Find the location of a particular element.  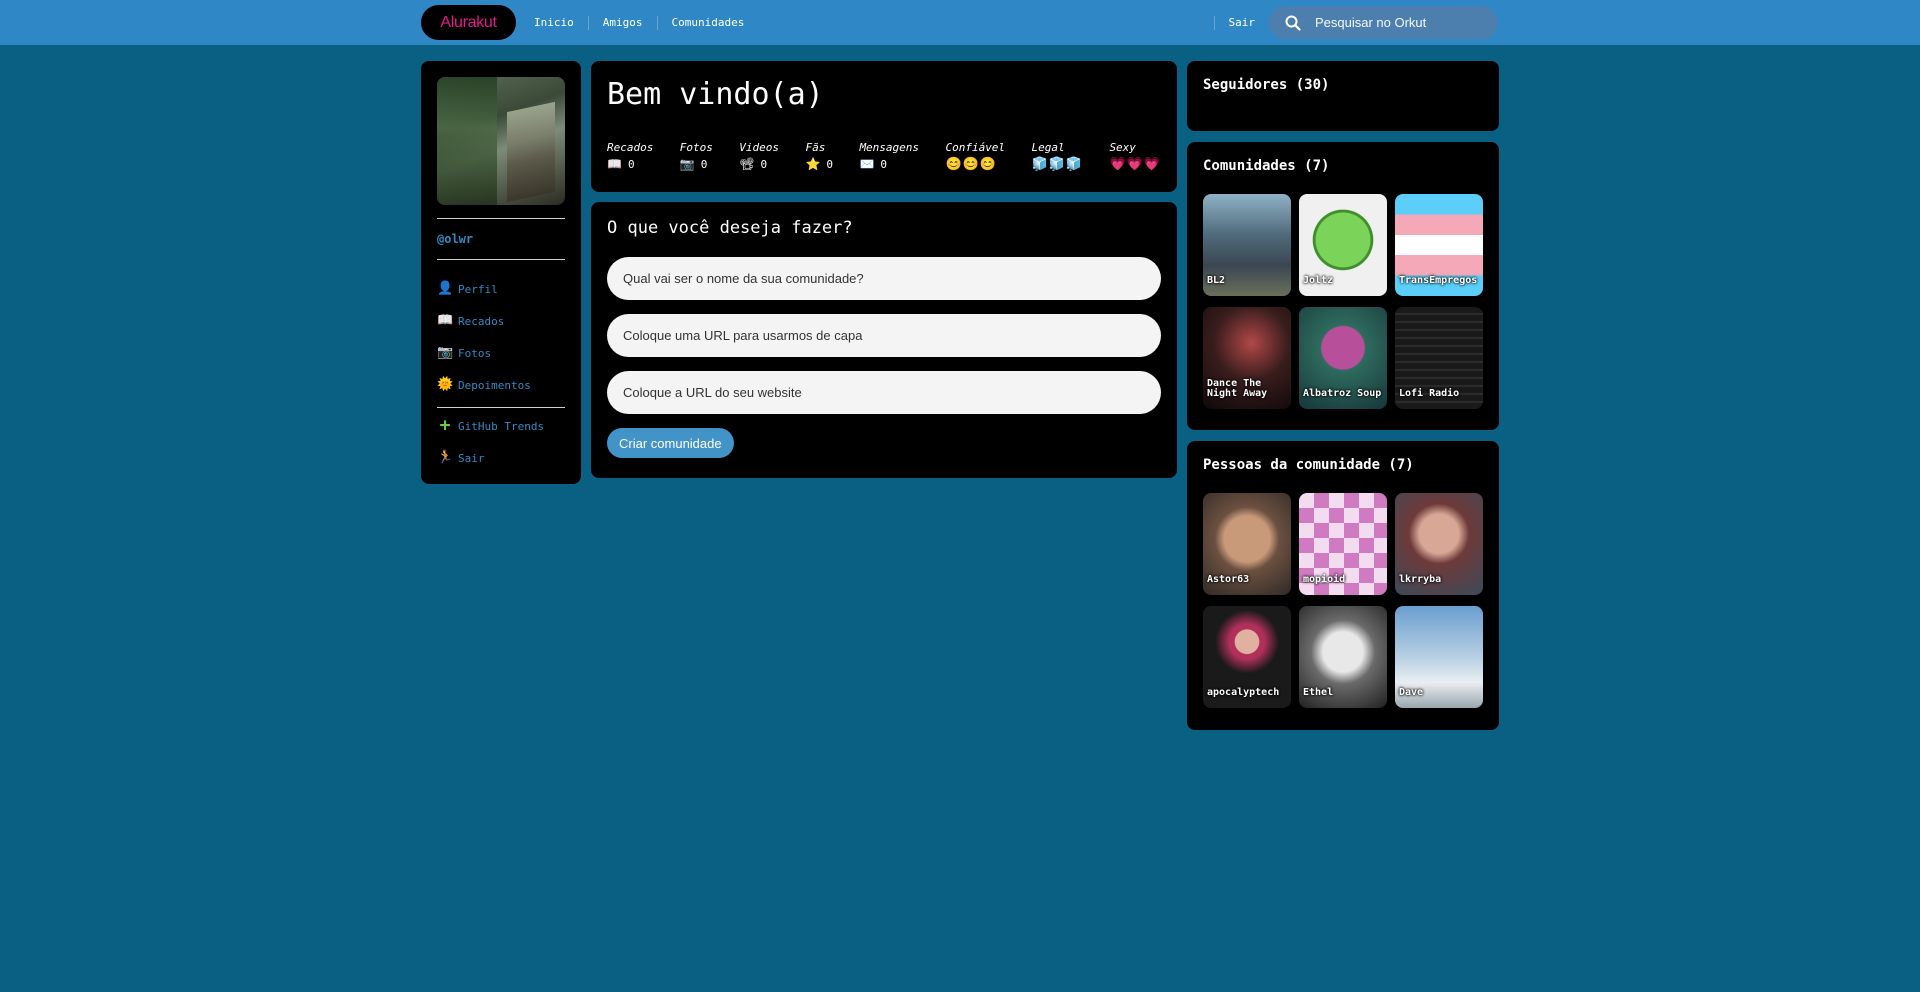

create-community-button: Criar comunidade is located at coordinates (670, 443).